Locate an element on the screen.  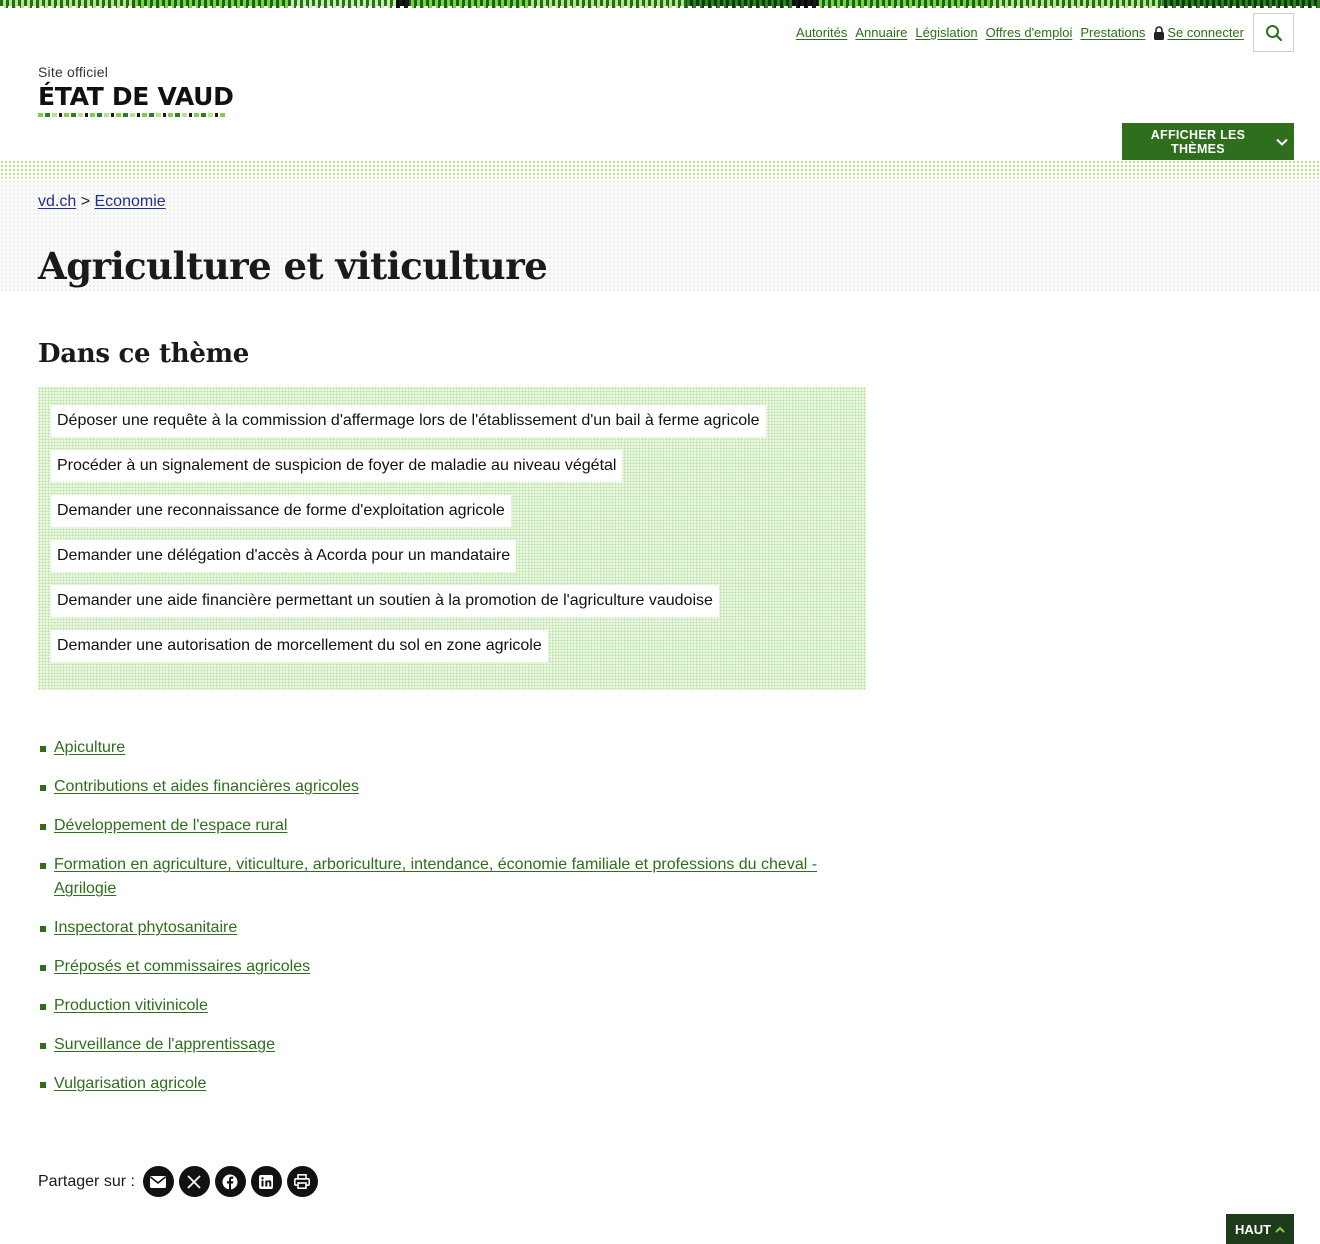
nav-link-prestations: Prestations is located at coordinates (1112, 32).